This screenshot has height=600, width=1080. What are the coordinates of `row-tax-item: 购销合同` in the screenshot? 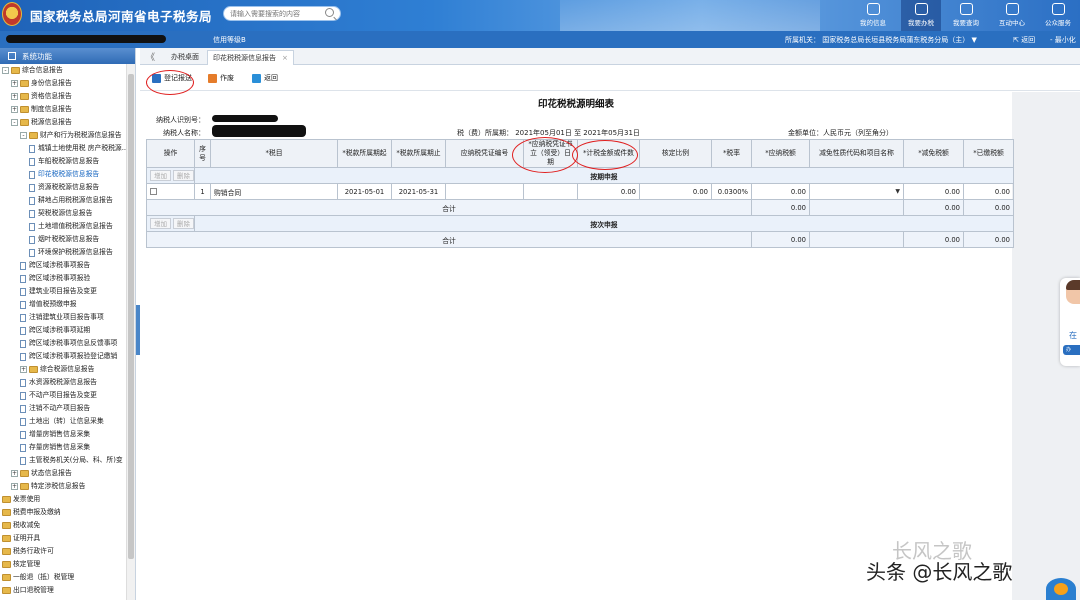 It's located at (274, 191).